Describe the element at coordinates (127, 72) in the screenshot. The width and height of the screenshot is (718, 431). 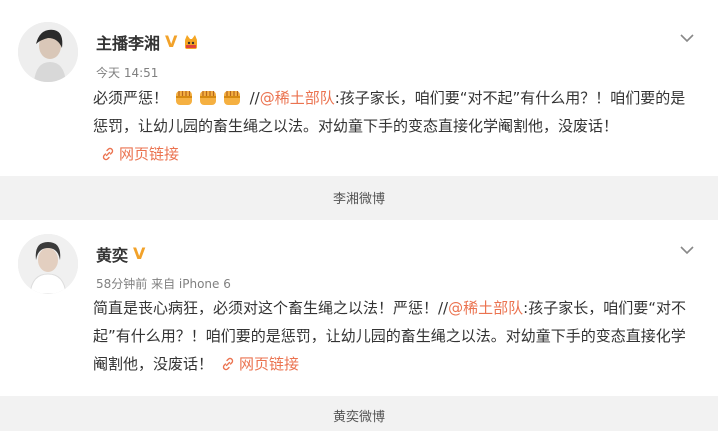
I see `post-time: 今天 14:51` at that location.